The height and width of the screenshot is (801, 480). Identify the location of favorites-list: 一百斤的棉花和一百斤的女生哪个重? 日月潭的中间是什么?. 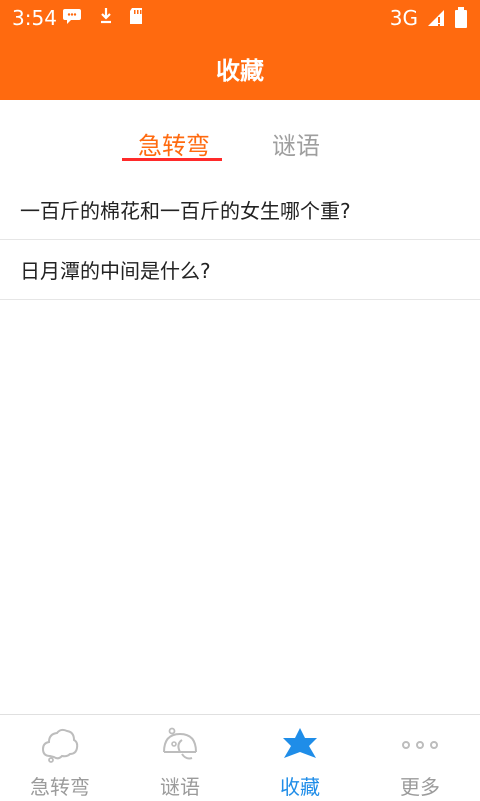
(240, 240).